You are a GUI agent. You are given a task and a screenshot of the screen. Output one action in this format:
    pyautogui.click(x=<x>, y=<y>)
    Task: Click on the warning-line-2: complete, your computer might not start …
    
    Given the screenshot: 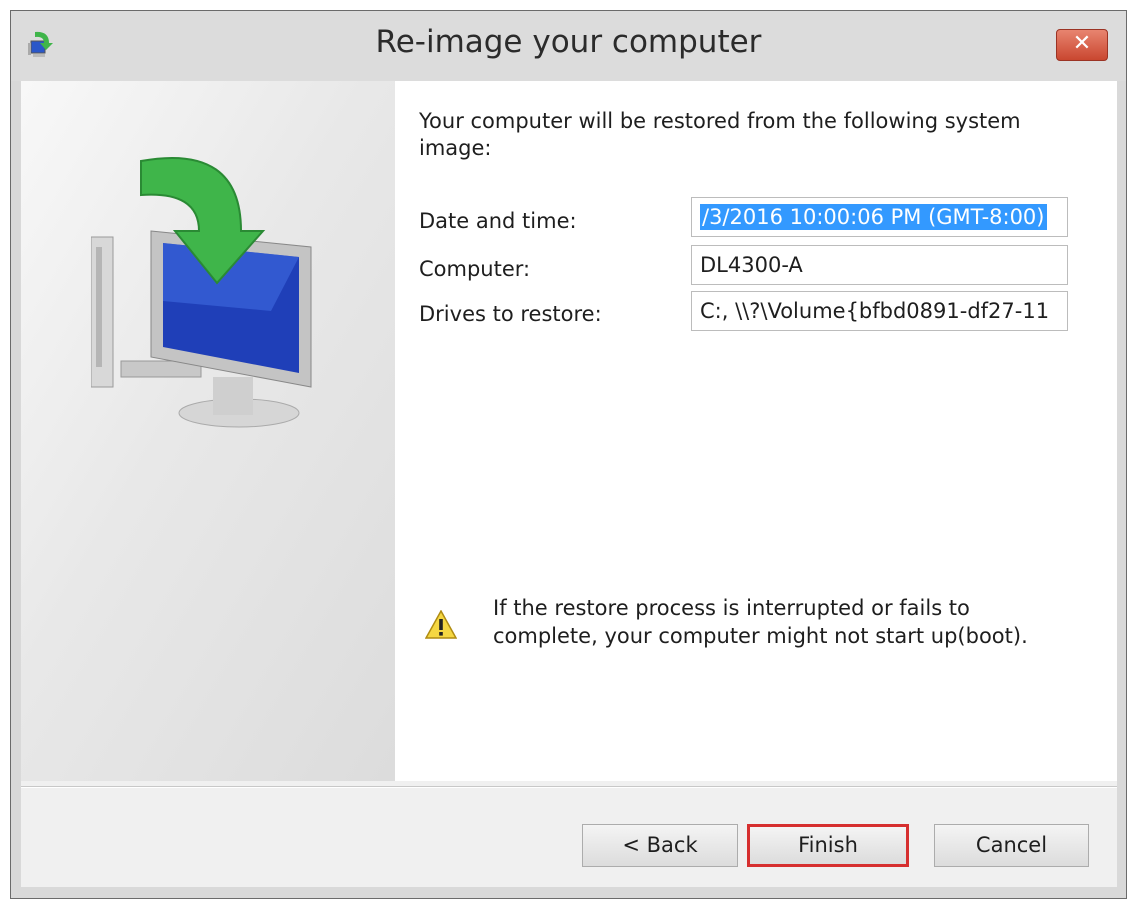 What is the action you would take?
    pyautogui.click(x=760, y=636)
    